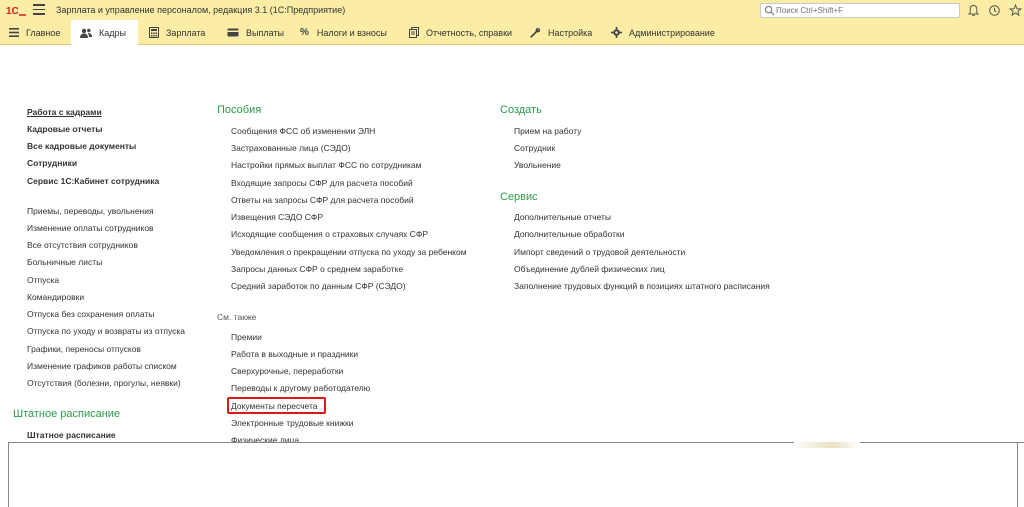 The image size is (1024, 507). What do you see at coordinates (547, 131) in the screenshot?
I see `link-create-hire: Прием на работу` at bounding box center [547, 131].